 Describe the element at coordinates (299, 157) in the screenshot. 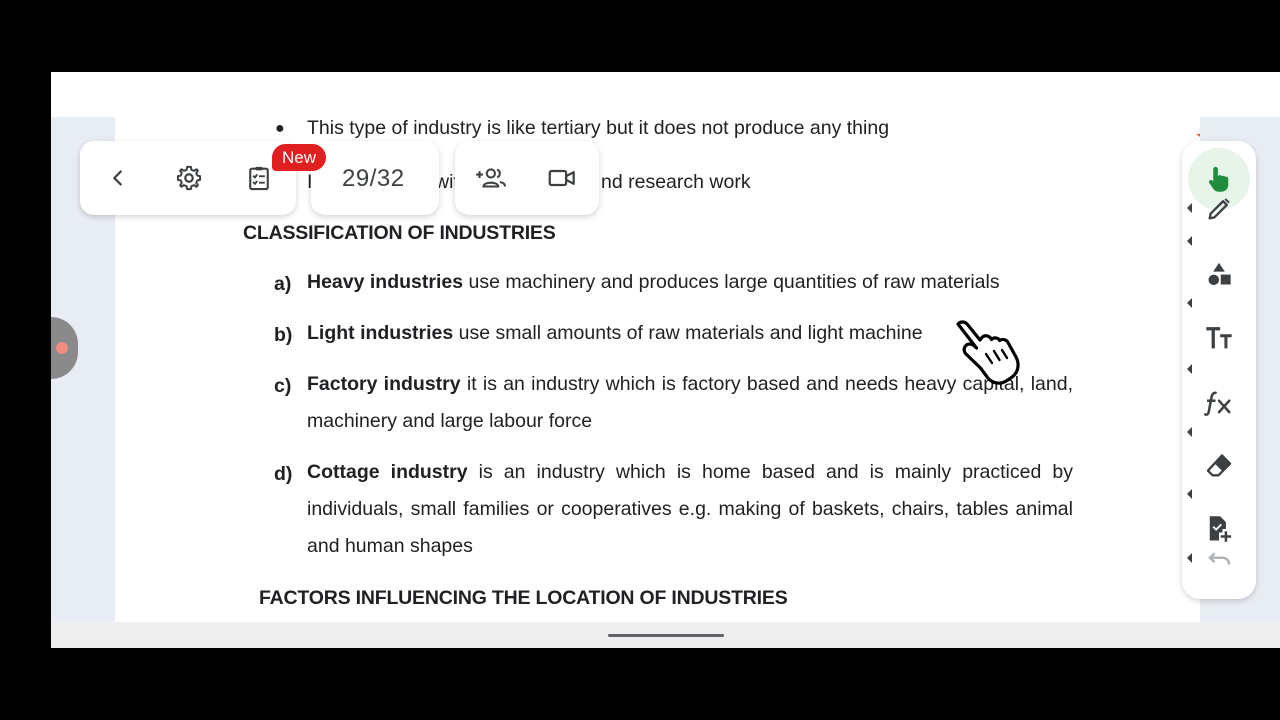

I see `new-badge: New` at that location.